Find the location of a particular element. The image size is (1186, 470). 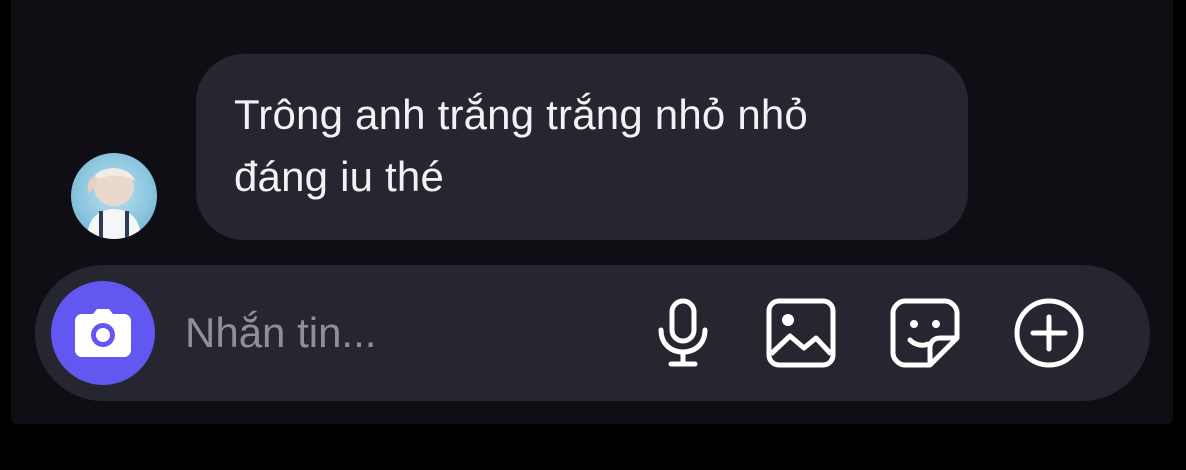

add-button is located at coordinates (1049, 333).